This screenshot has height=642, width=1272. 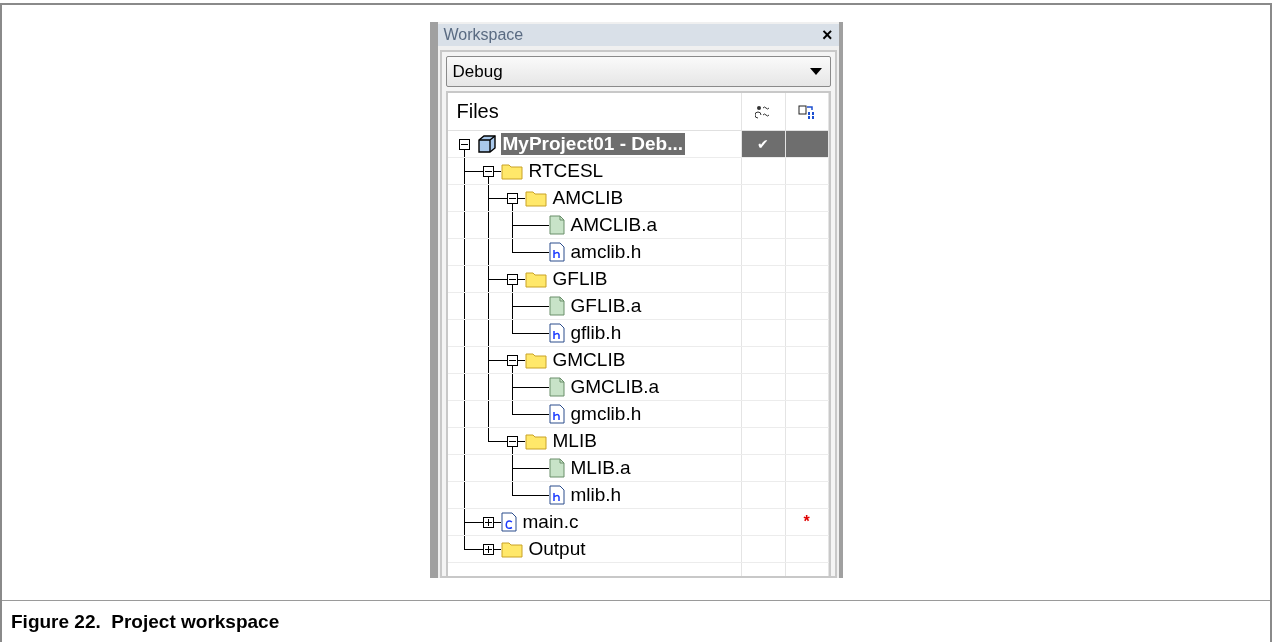 I want to click on tree-item: GFLIB, so click(x=580, y=279).